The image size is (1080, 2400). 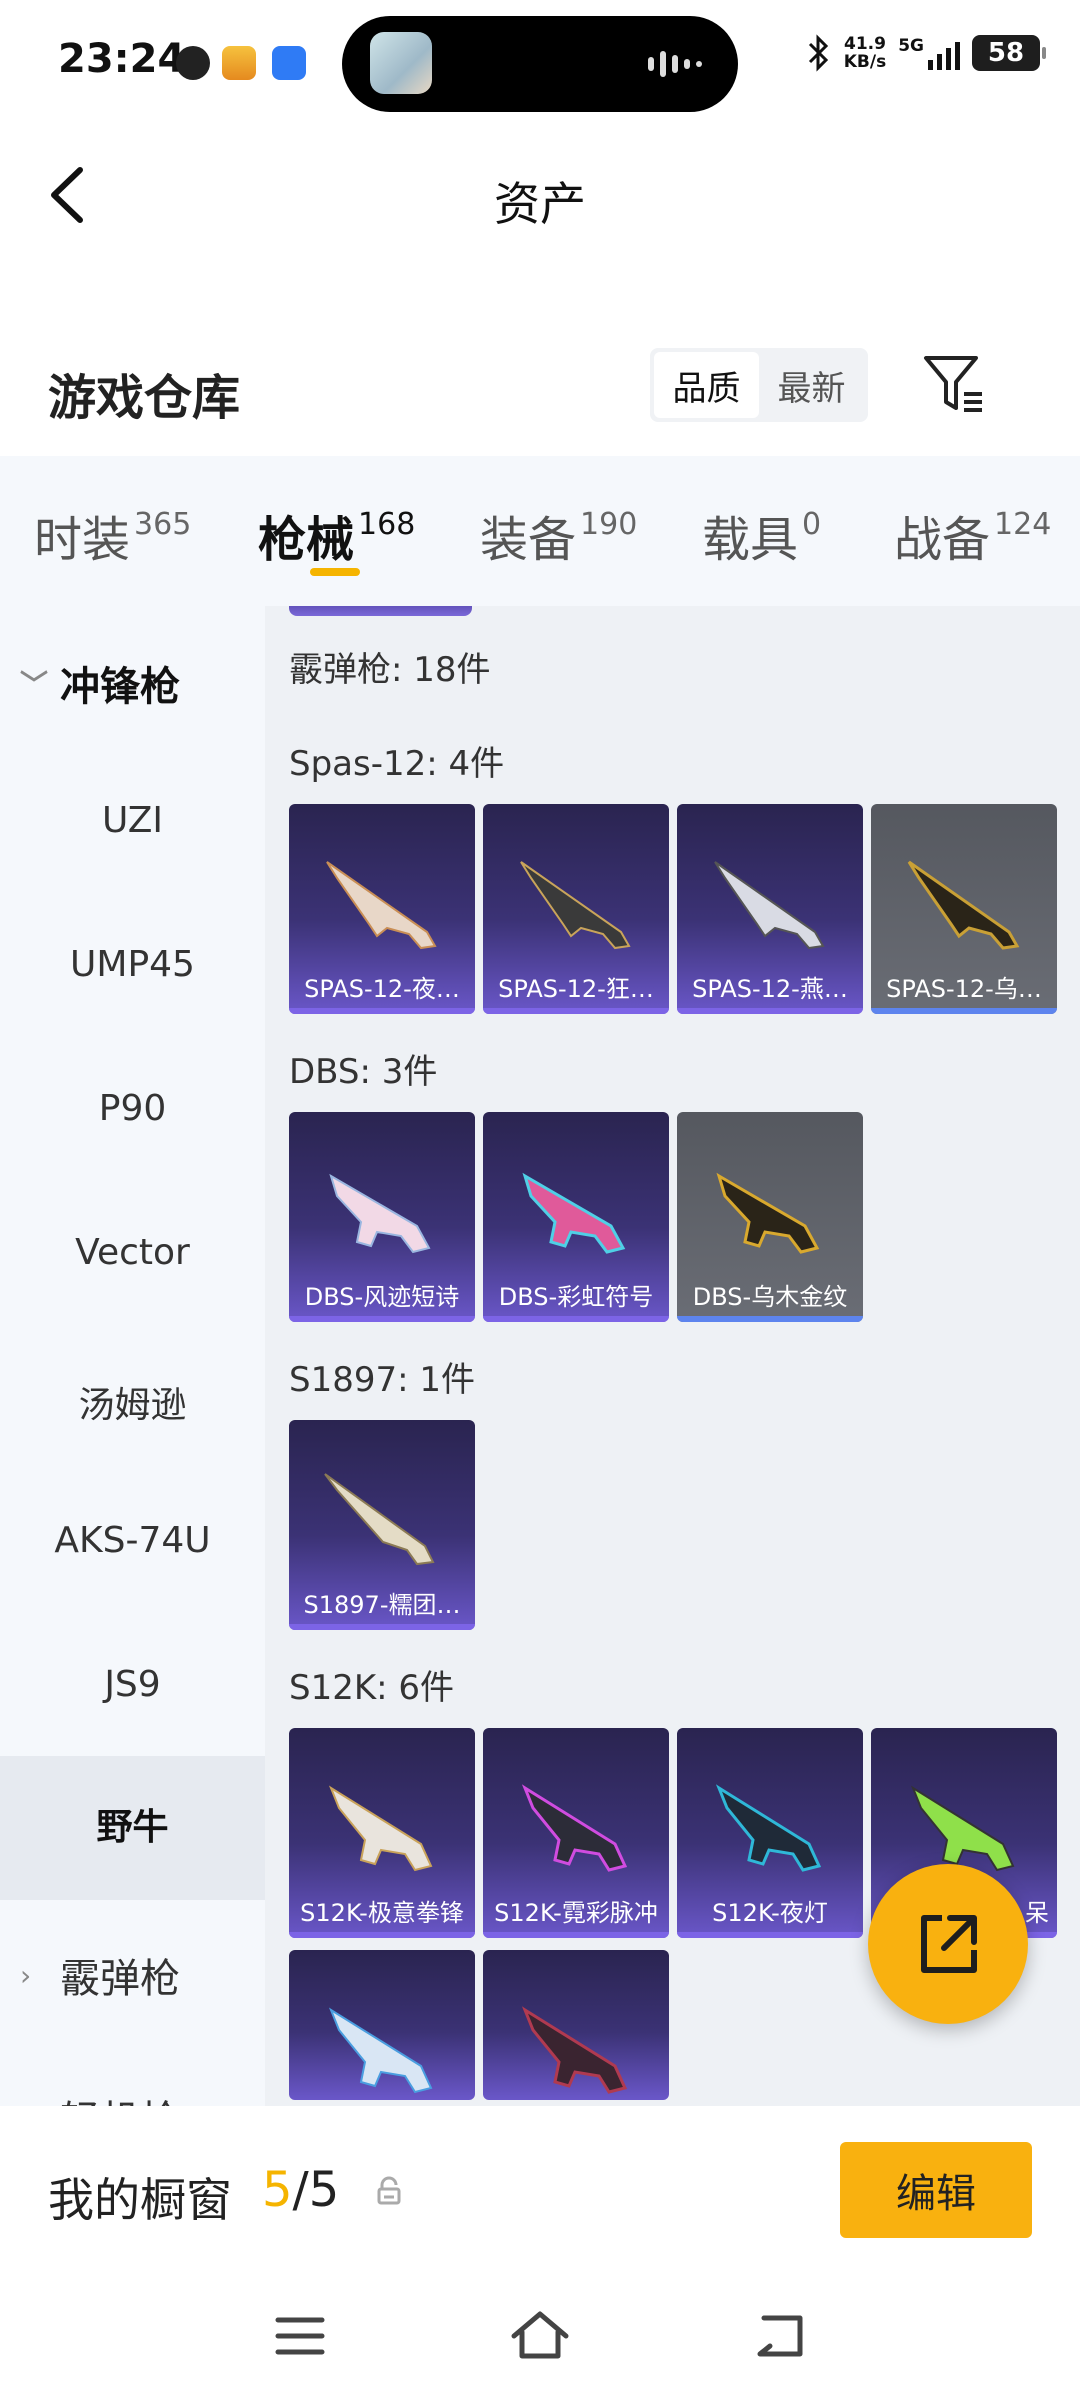 What do you see at coordinates (936, 2190) in the screenshot?
I see `edit-showcase-button: 编辑` at bounding box center [936, 2190].